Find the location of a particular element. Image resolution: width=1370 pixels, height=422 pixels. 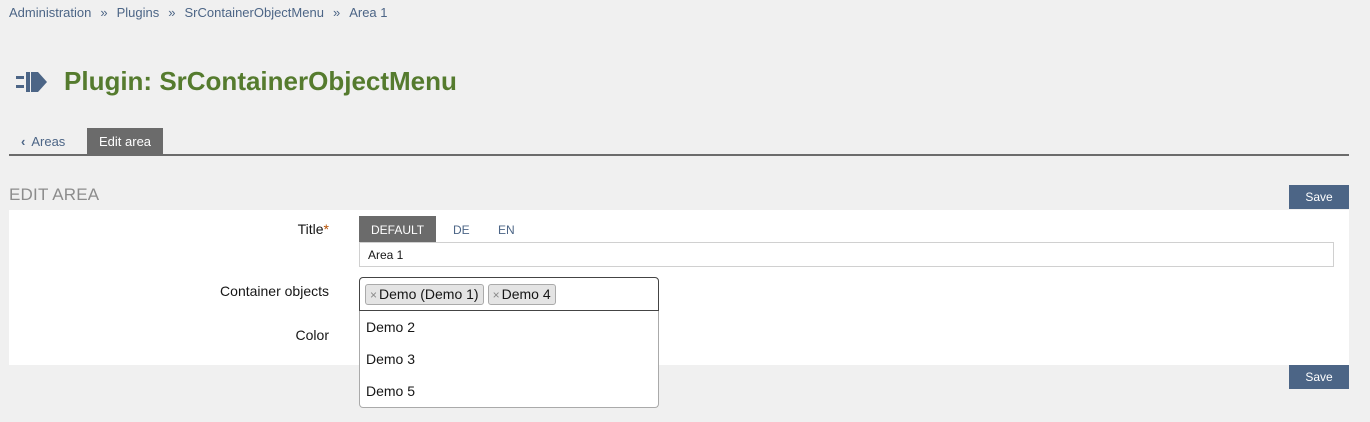

title-input is located at coordinates (846, 254).